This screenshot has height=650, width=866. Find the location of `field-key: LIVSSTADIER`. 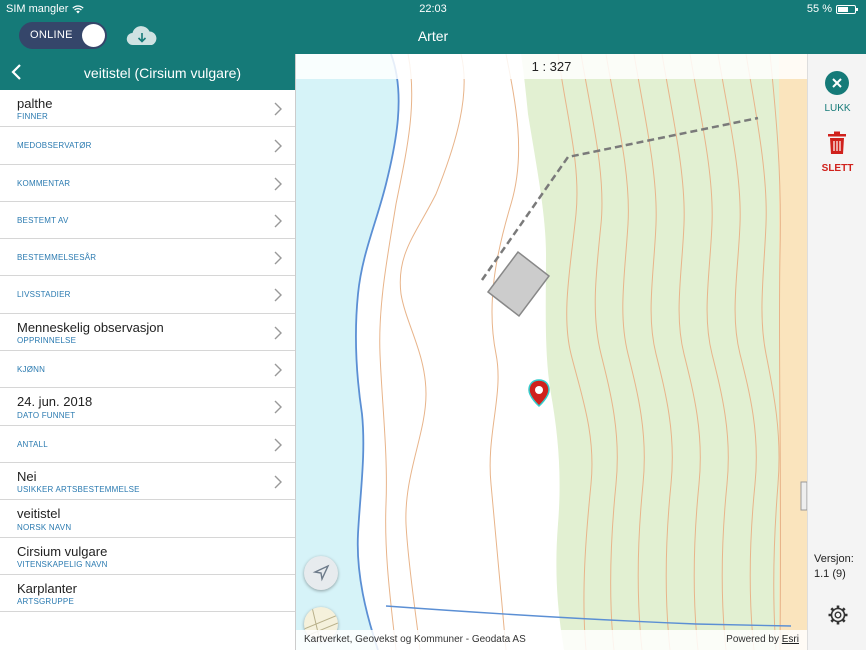

field-key: LIVSSTADIER is located at coordinates (44, 295).